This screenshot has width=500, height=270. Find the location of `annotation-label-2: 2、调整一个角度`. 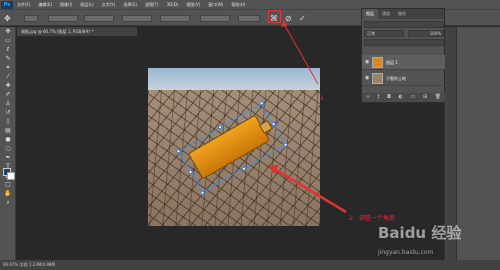

annotation-label-2: 2、调整一个角度 is located at coordinates (372, 218).